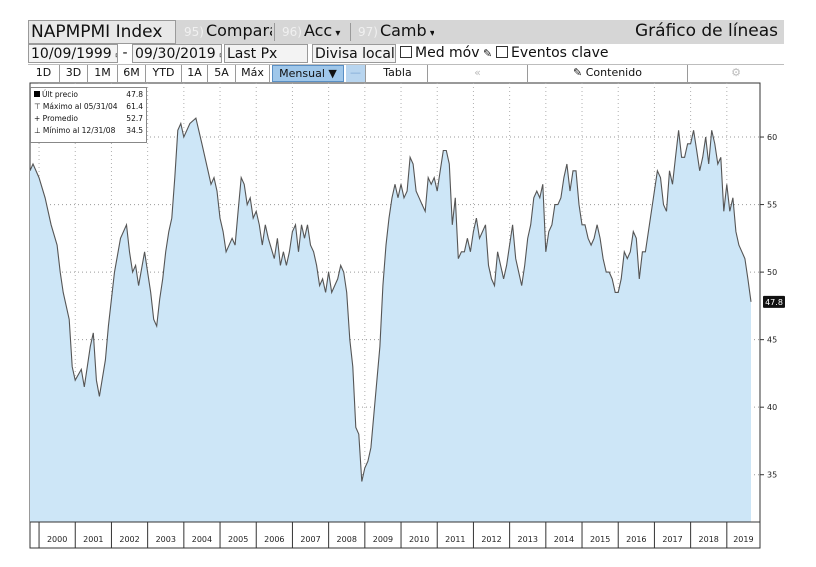 Image resolution: width=816 pixels, height=567 pixels. Describe the element at coordinates (772, 272) in the screenshot. I see `y-tick-label: 50` at that location.